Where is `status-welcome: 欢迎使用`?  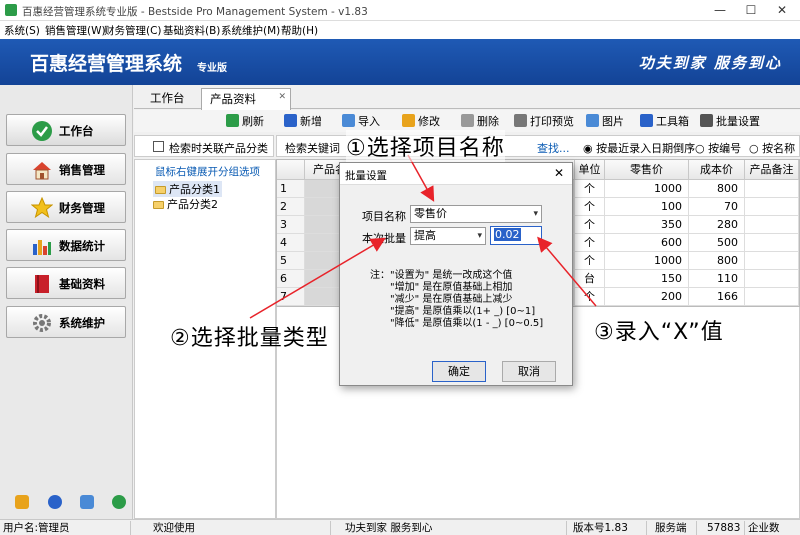 status-welcome: 欢迎使用 is located at coordinates (230, 528).